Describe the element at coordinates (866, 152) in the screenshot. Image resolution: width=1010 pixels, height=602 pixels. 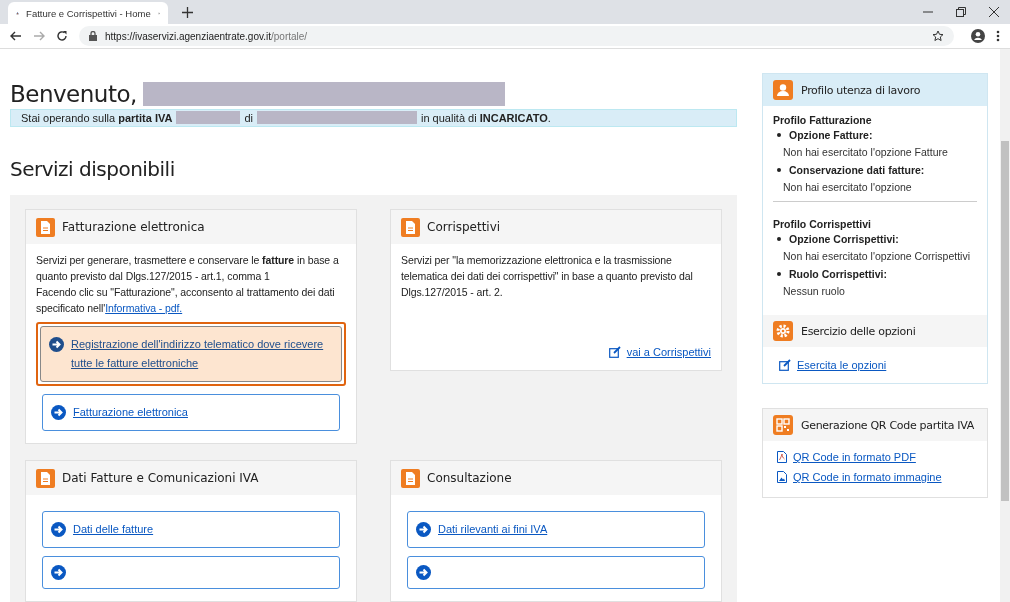
I see `option-value: Non hai esercitato l'opzione Fatture` at that location.